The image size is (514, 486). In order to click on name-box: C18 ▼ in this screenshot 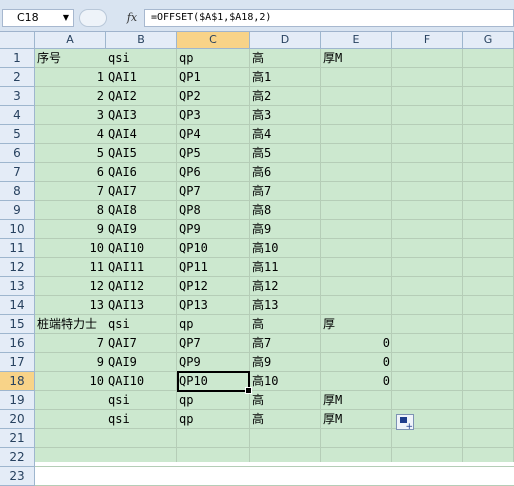, I will do `click(38, 18)`.